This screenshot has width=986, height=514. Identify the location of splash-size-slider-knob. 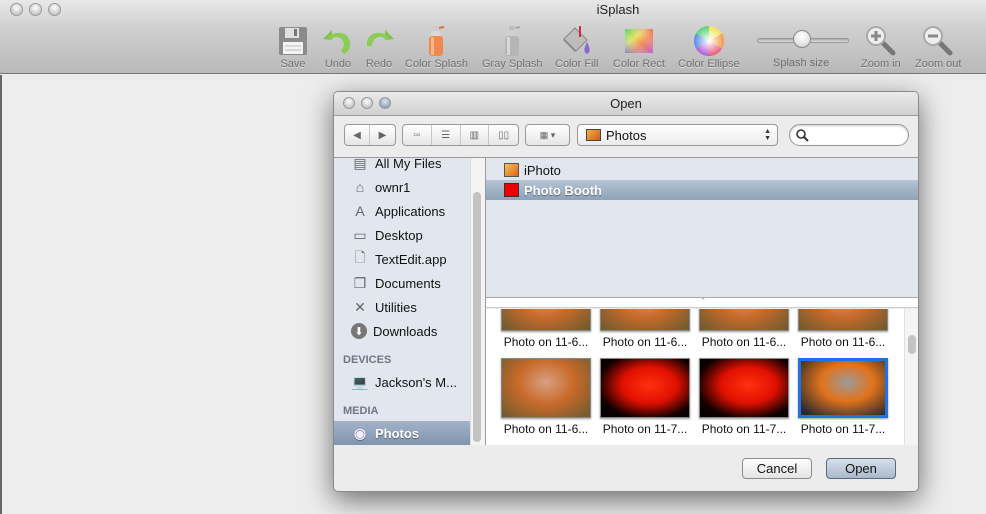
(802, 39).